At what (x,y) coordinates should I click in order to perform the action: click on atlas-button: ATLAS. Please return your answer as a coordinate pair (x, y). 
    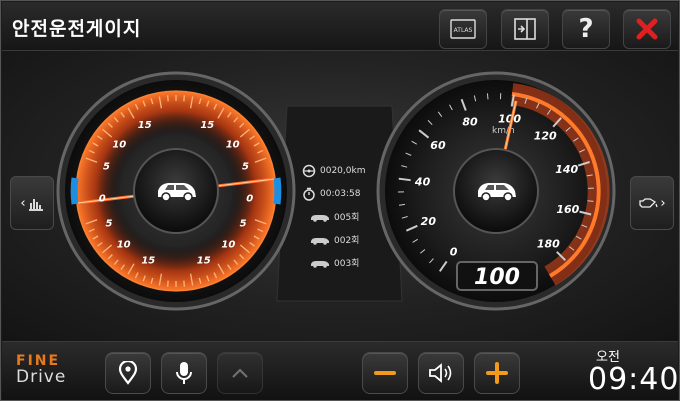
    Looking at the image, I should click on (463, 29).